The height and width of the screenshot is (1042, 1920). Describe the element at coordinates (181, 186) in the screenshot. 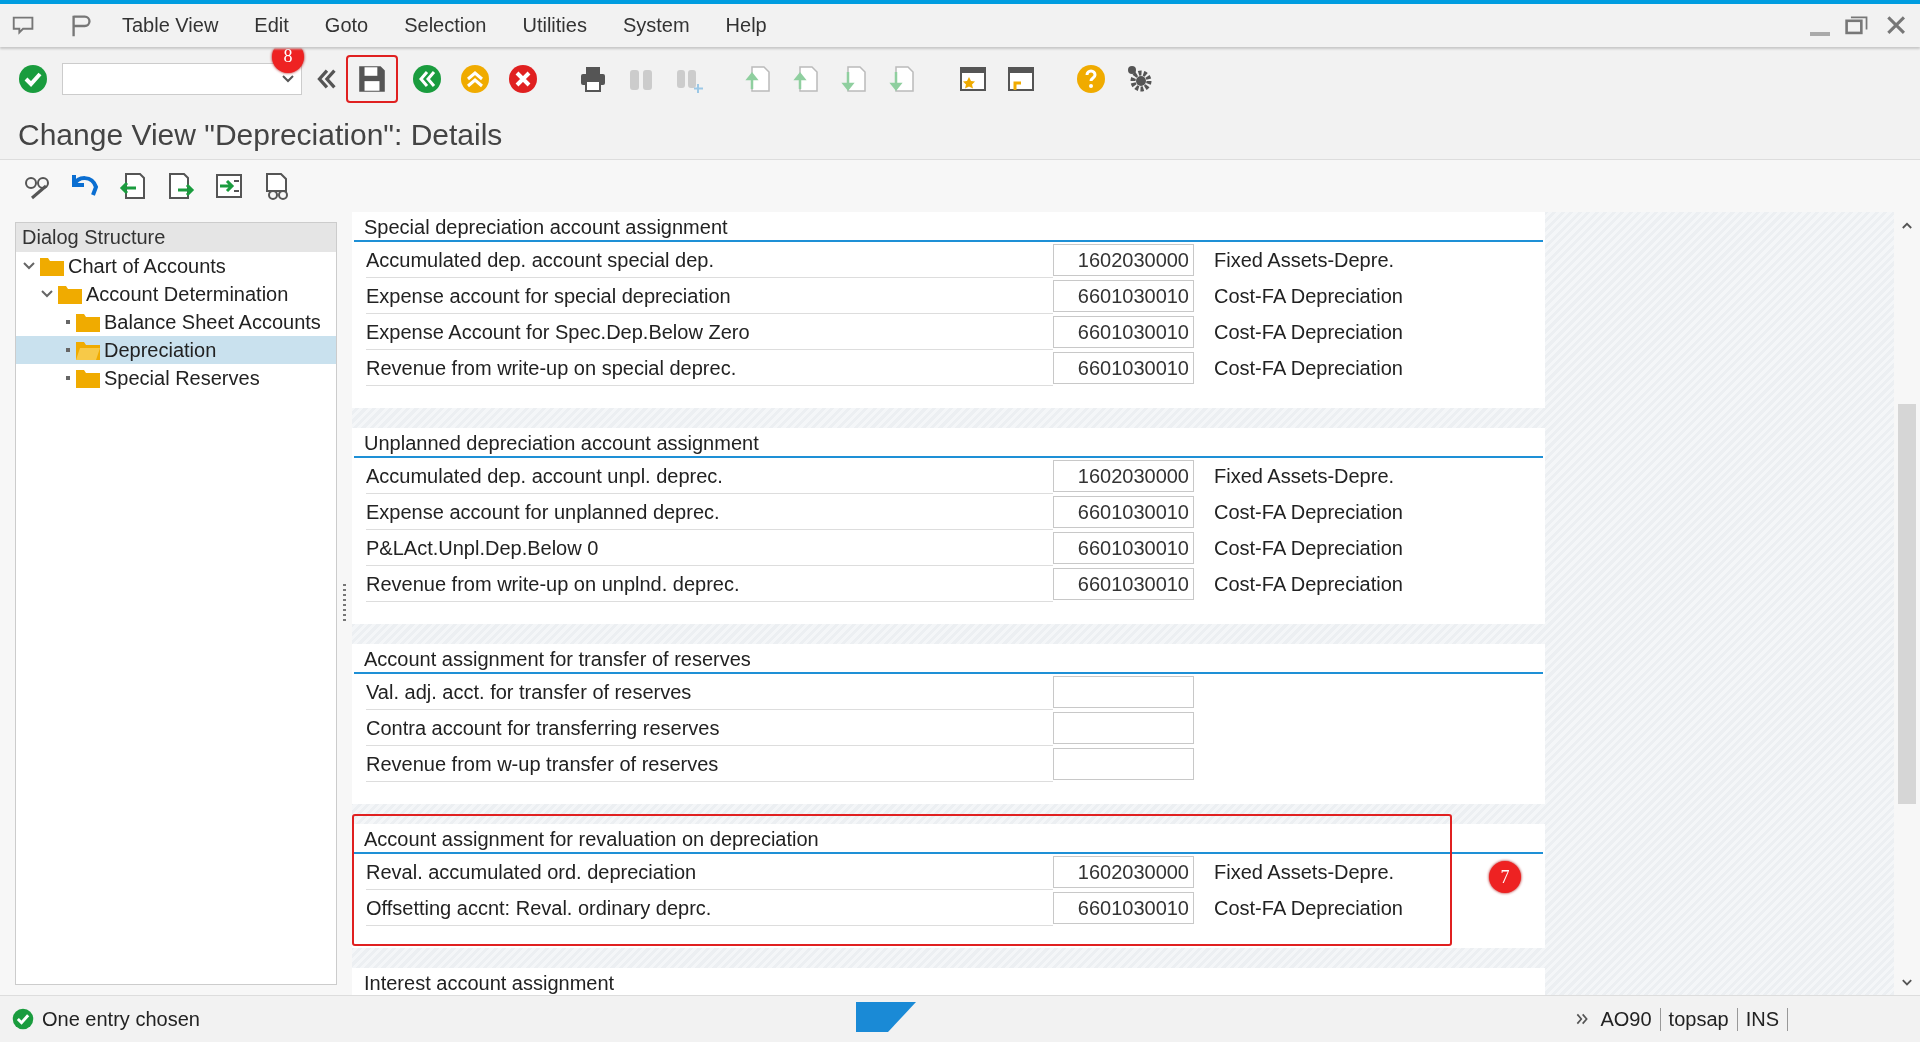

I see `page-right-arrow-icon` at that location.